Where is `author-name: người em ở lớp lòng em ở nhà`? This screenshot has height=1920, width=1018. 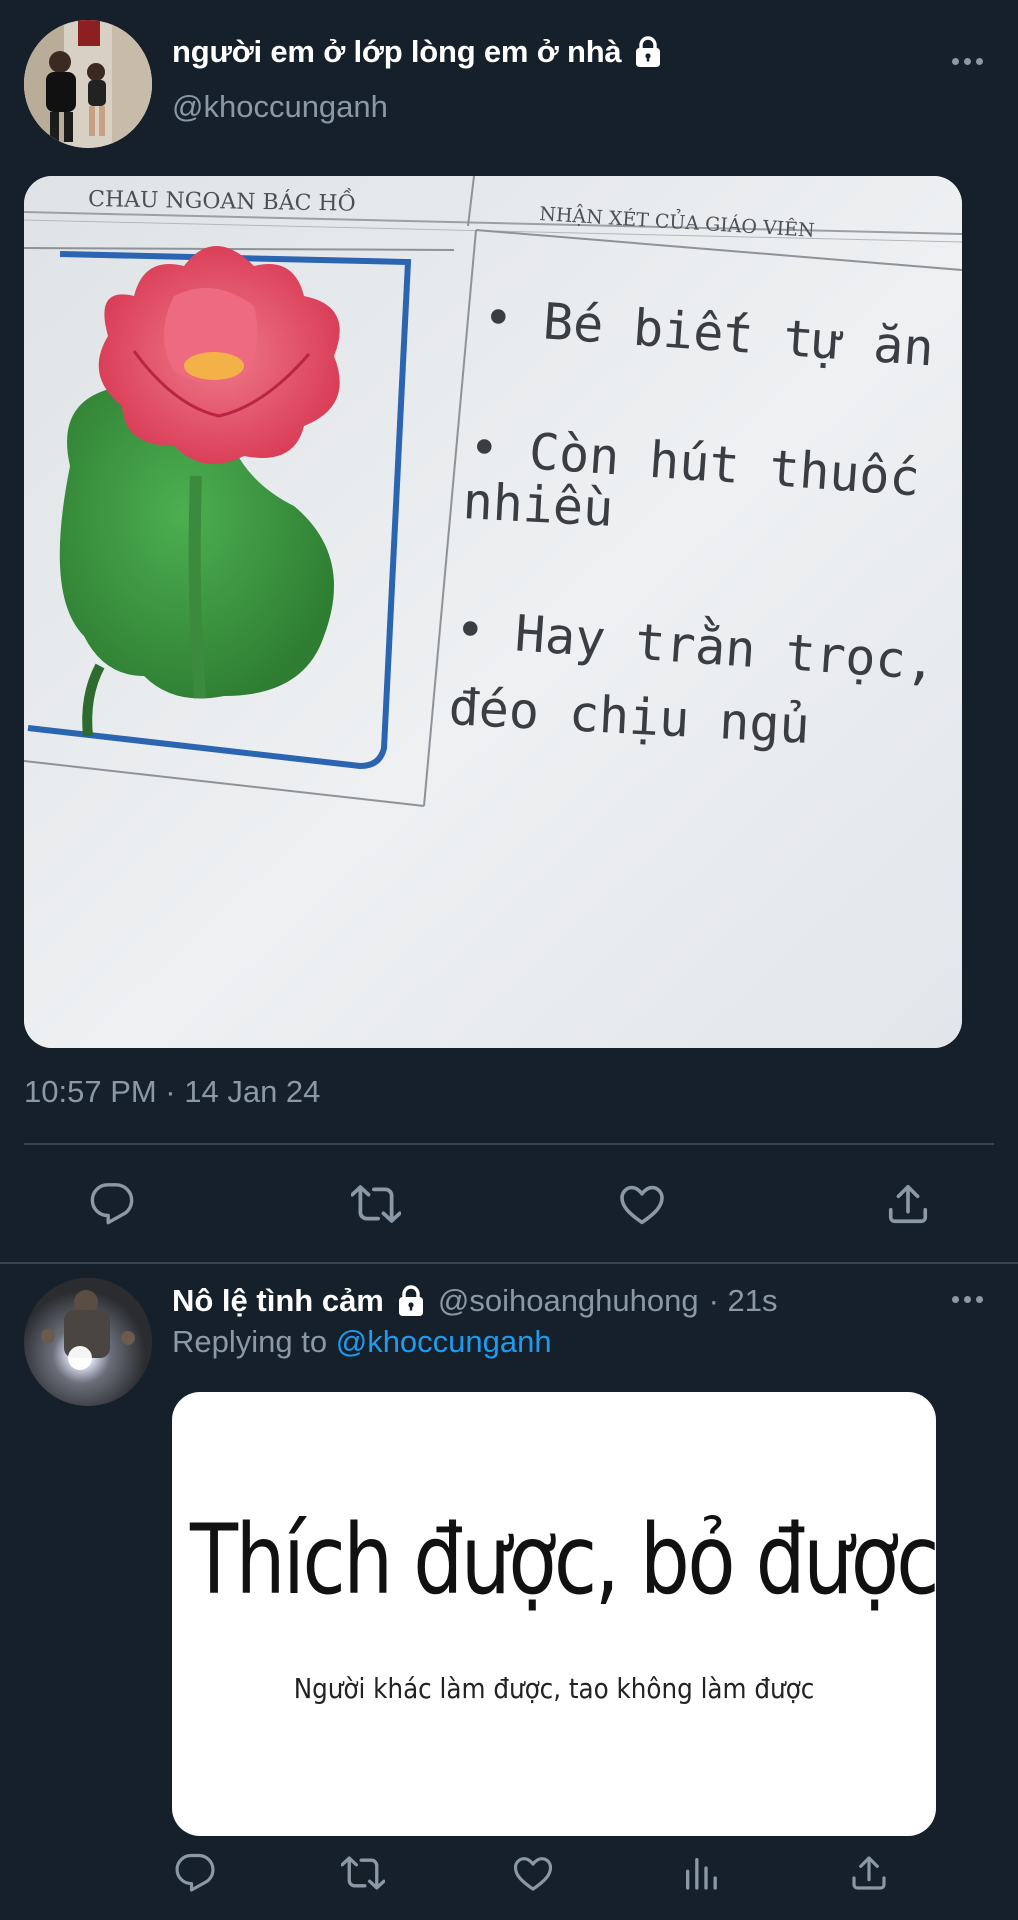
author-name: người em ở lớp lòng em ở nhà is located at coordinates (418, 52).